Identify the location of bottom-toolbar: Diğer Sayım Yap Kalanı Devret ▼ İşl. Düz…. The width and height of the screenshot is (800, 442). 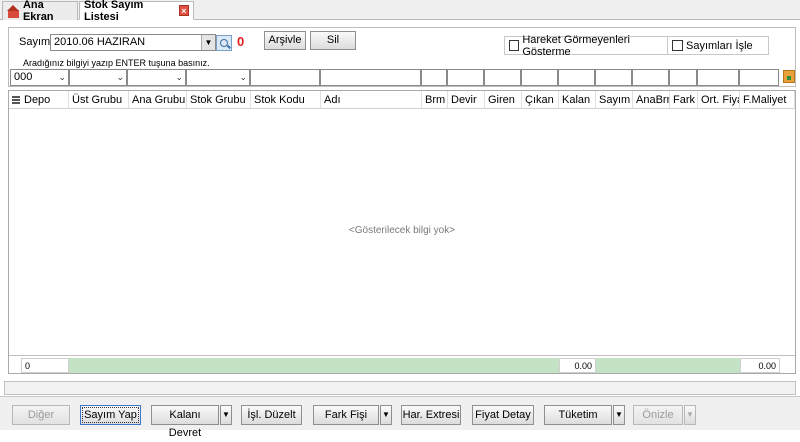
(400, 417).